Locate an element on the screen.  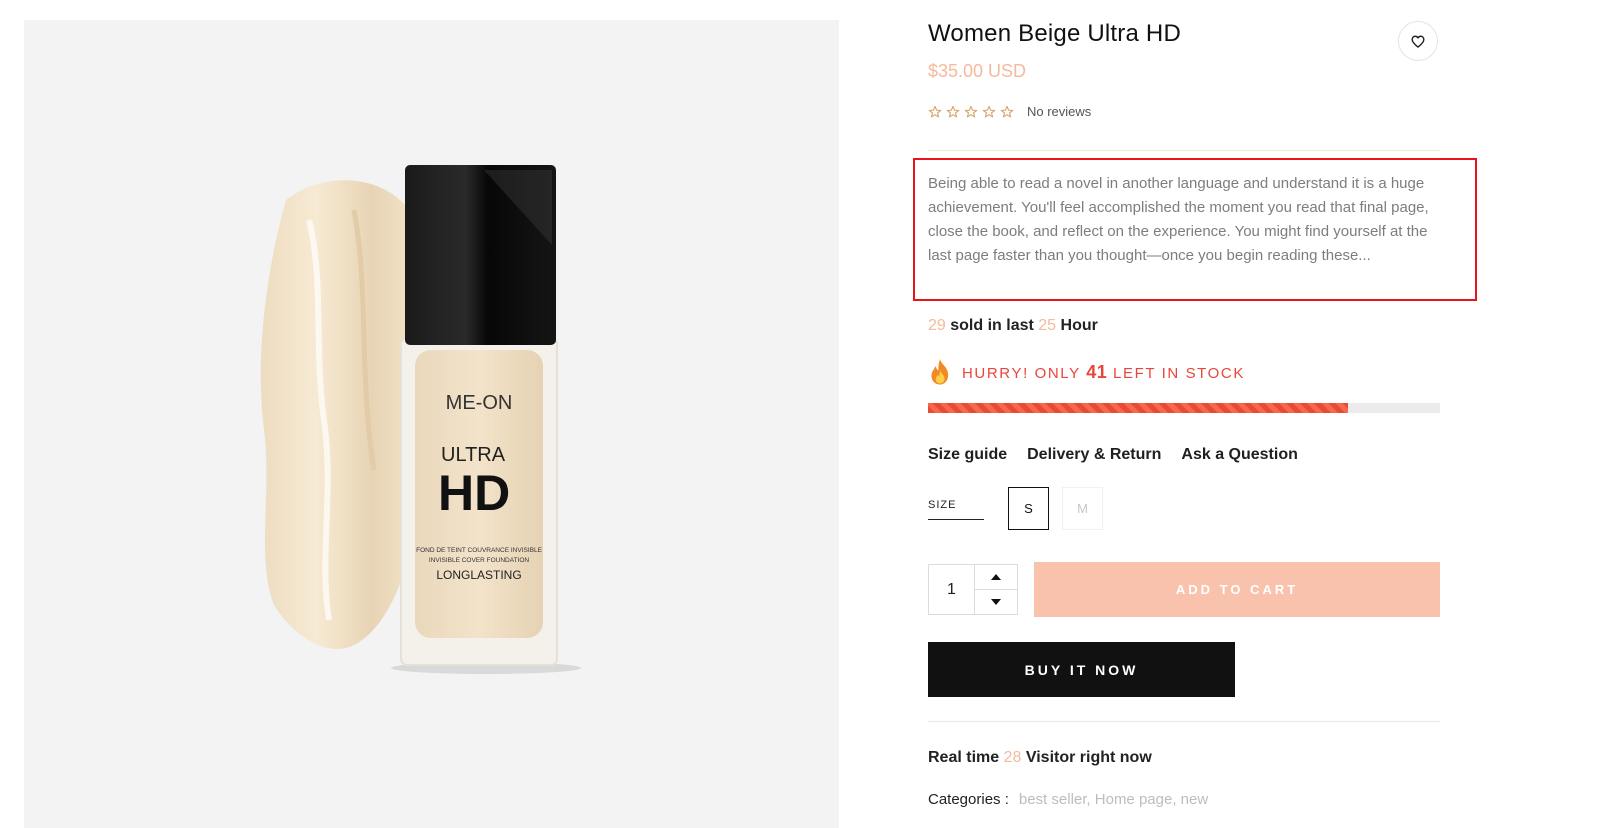
stock-message: HURRY! ONLY 41 LEFT IN STOCK is located at coordinates (1103, 372).